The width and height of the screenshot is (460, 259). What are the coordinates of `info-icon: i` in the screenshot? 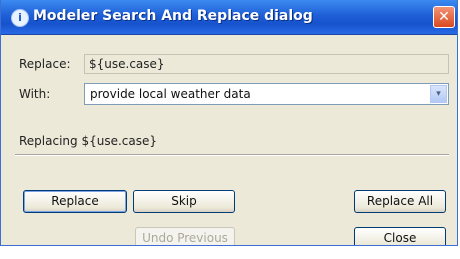 It's located at (20, 18).